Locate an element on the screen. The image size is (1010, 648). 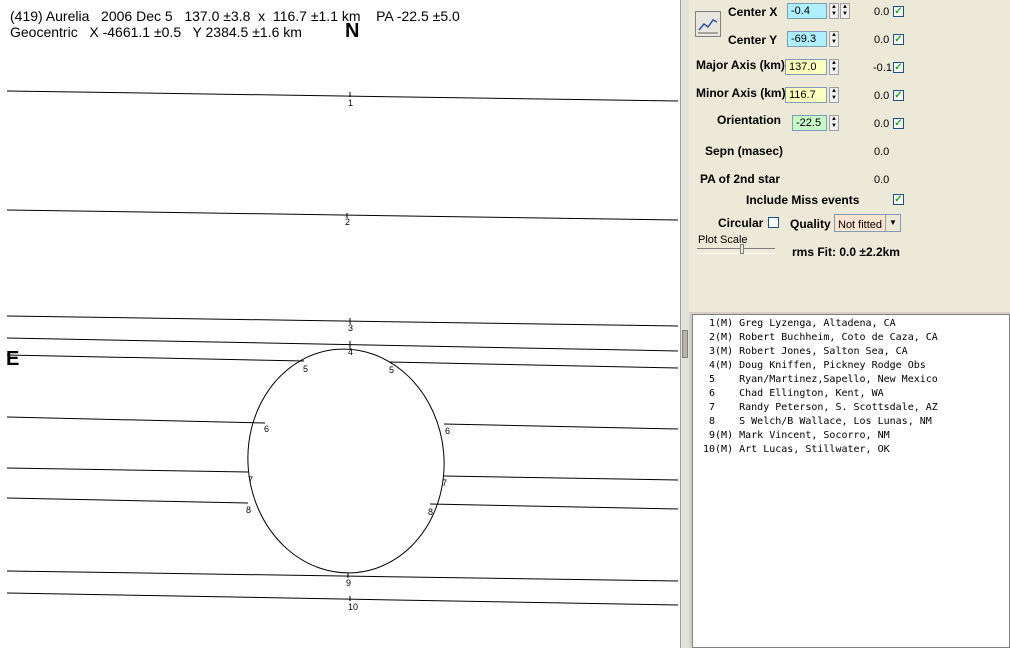
center-x-spinner: ▲ ▼ is located at coordinates (834, 11).